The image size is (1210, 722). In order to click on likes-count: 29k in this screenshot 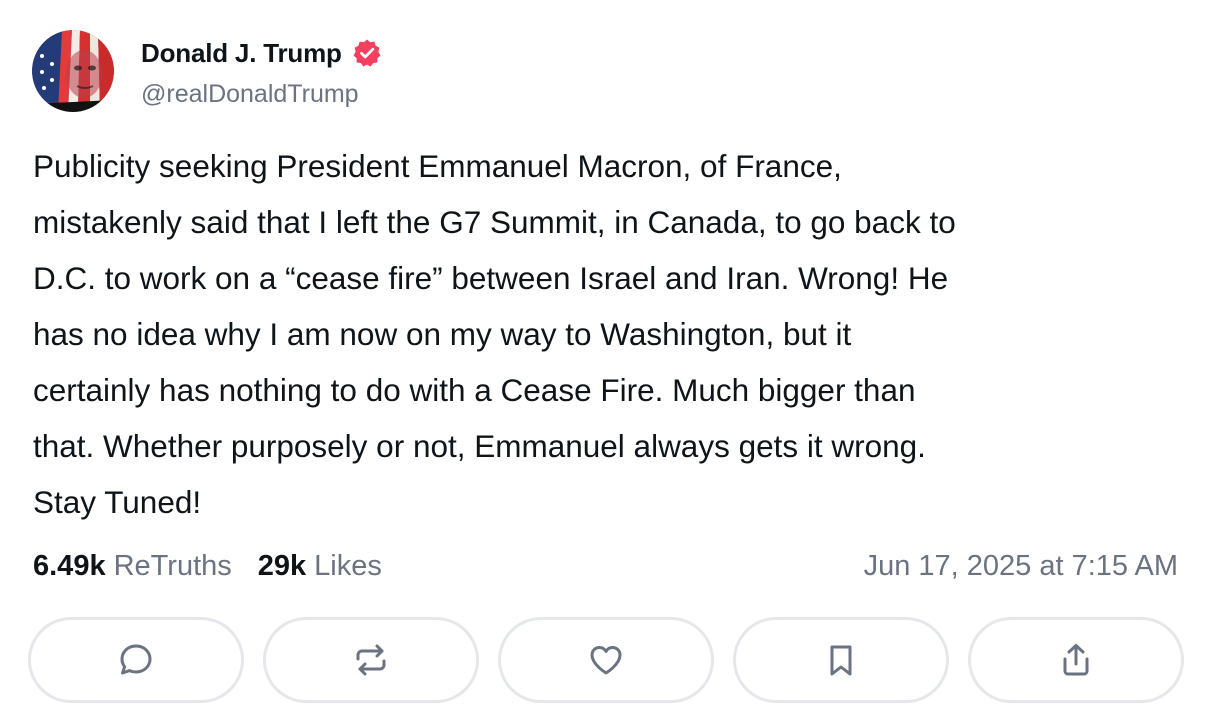, I will do `click(282, 566)`.